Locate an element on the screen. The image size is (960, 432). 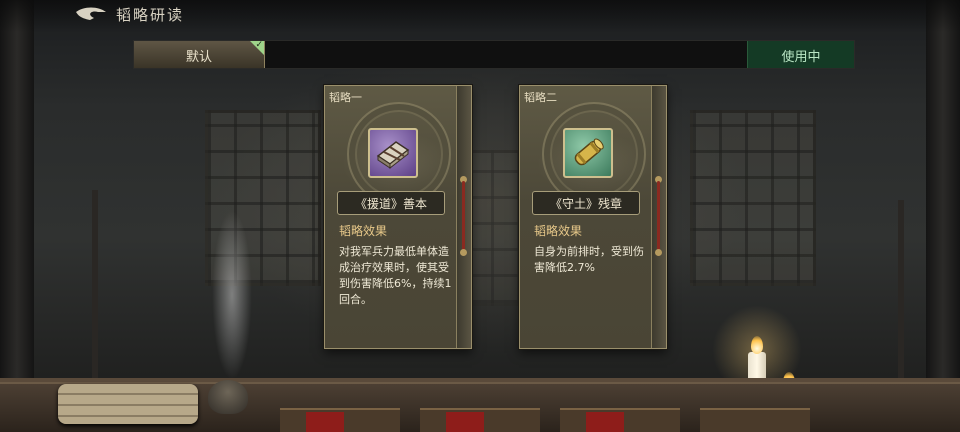
in-use-badge: 使用中 is located at coordinates (800, 54).